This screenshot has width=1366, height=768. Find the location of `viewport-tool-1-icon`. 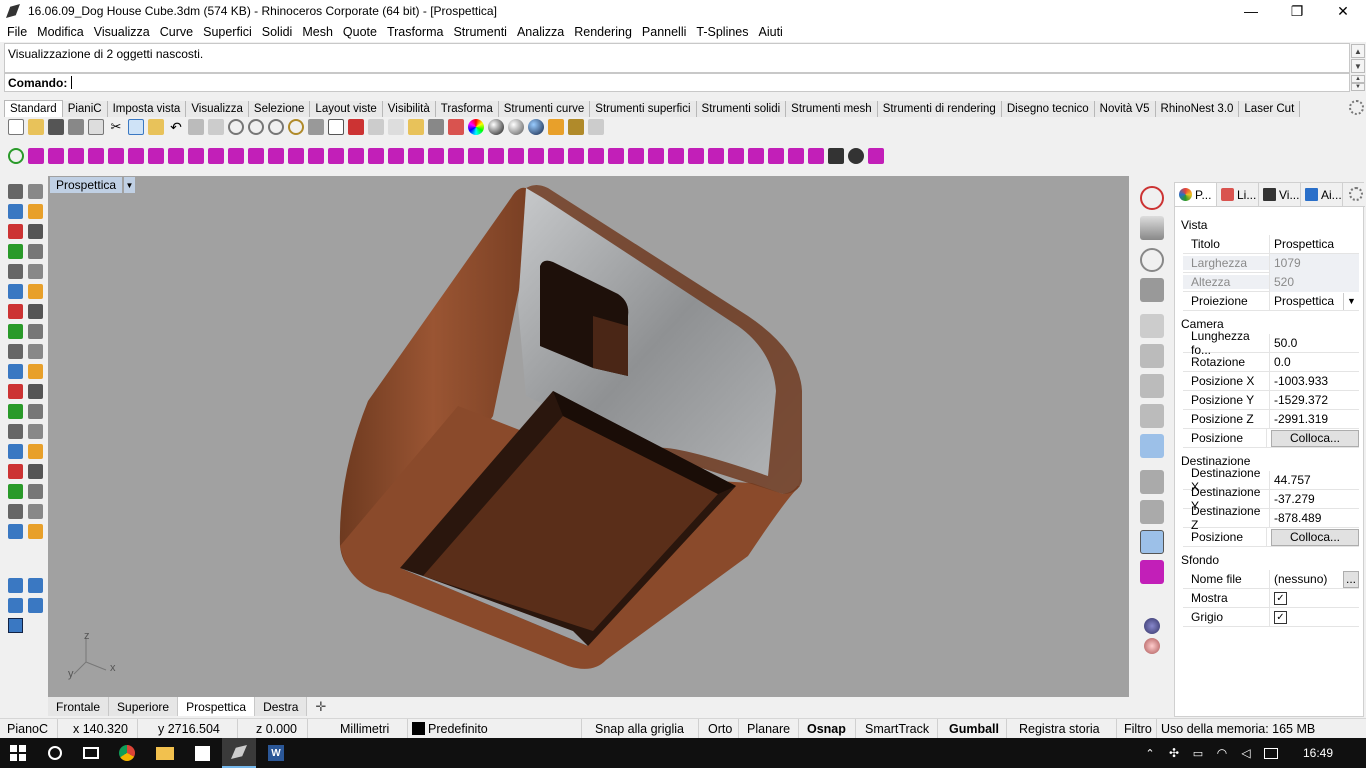

viewport-tool-1-icon is located at coordinates (35, 585).